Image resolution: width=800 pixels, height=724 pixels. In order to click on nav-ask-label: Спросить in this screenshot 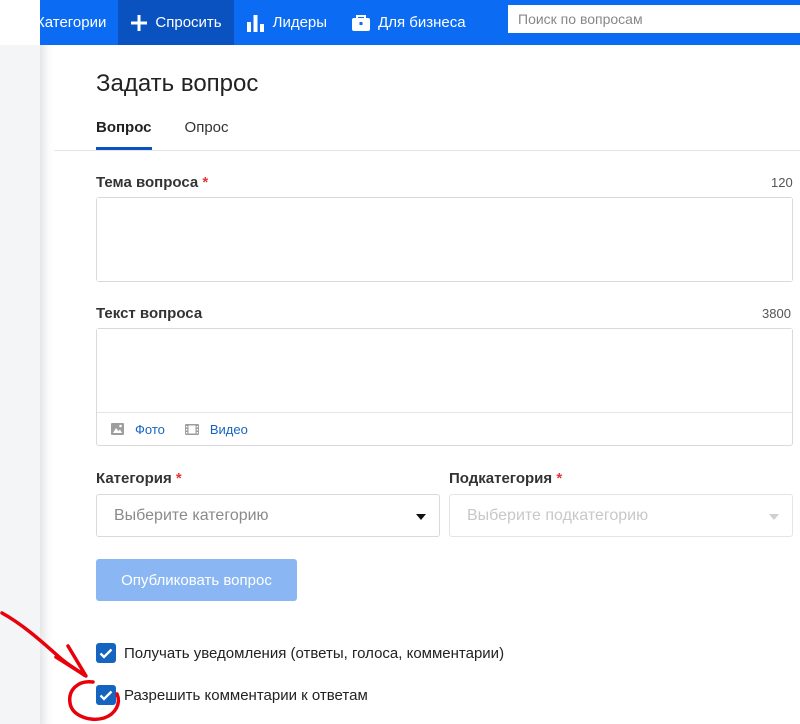, I will do `click(188, 22)`.